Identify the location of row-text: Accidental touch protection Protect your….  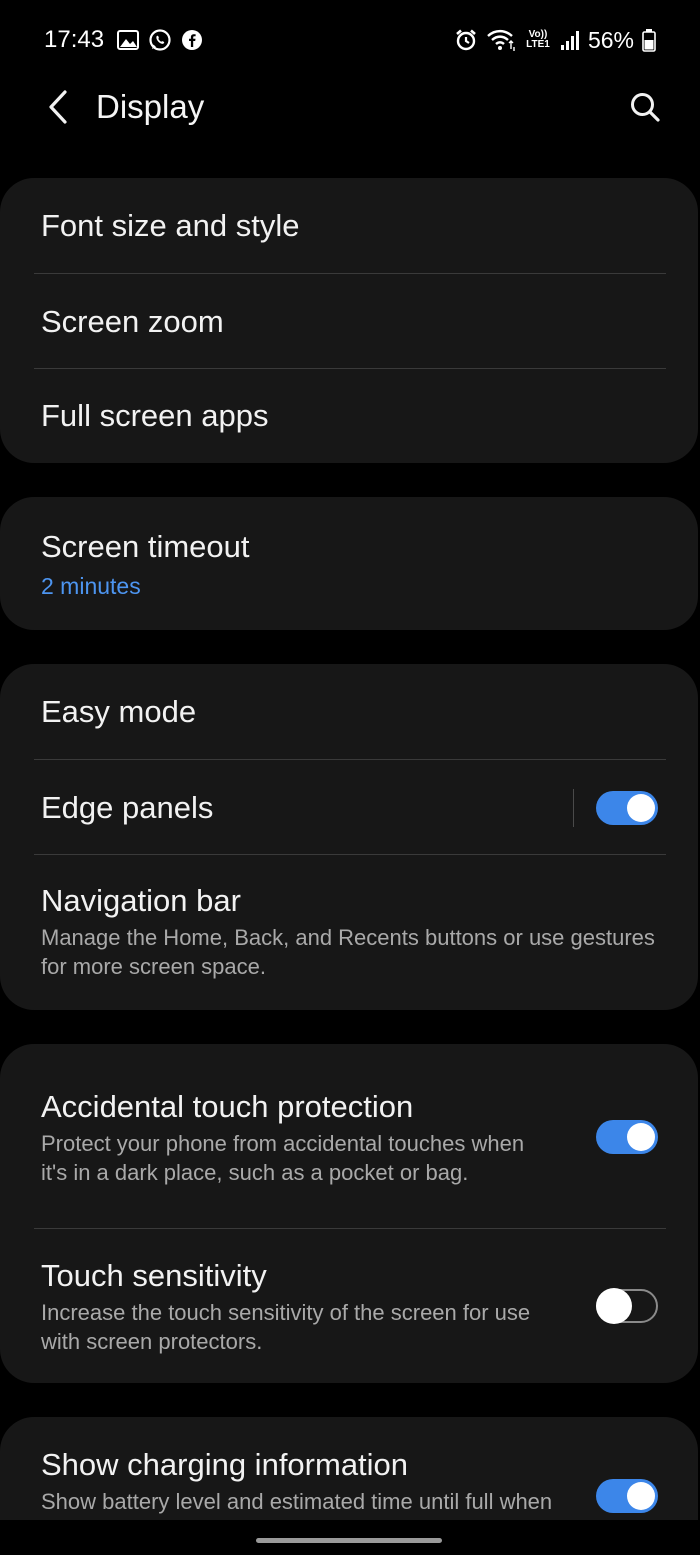
(318, 1137).